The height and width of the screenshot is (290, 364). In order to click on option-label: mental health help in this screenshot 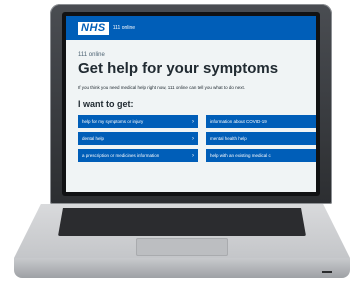, I will do `click(228, 138)`.